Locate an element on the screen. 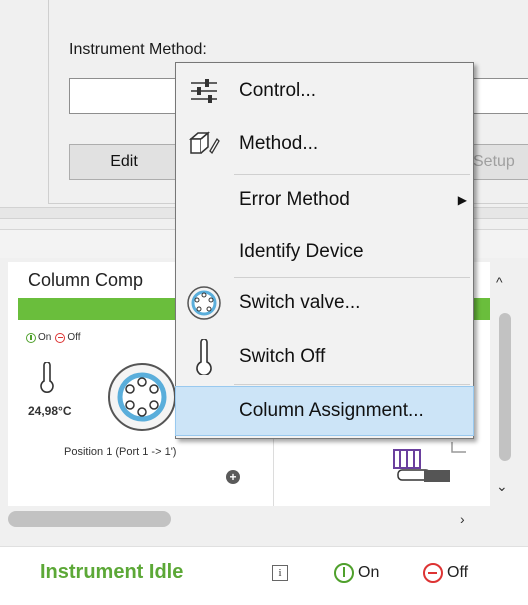  method-icon is located at coordinates (204, 144).